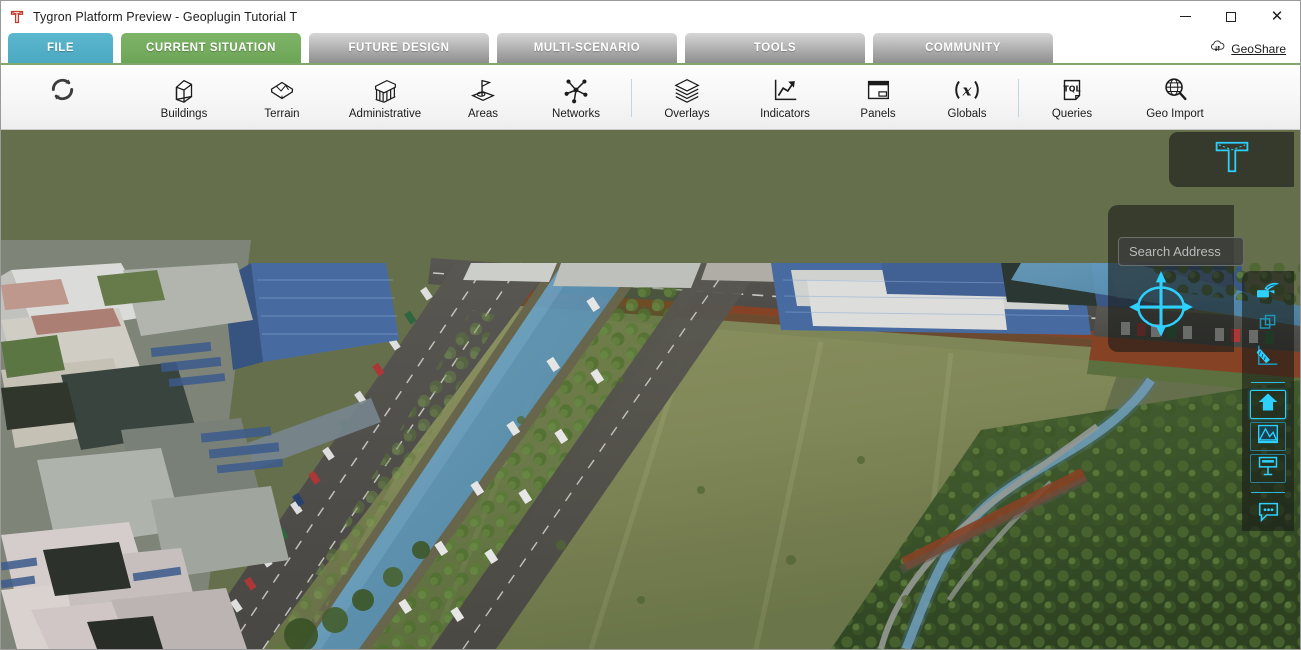 The image size is (1301, 650). What do you see at coordinates (483, 114) in the screenshot?
I see `ribbon-item-label: Areas` at bounding box center [483, 114].